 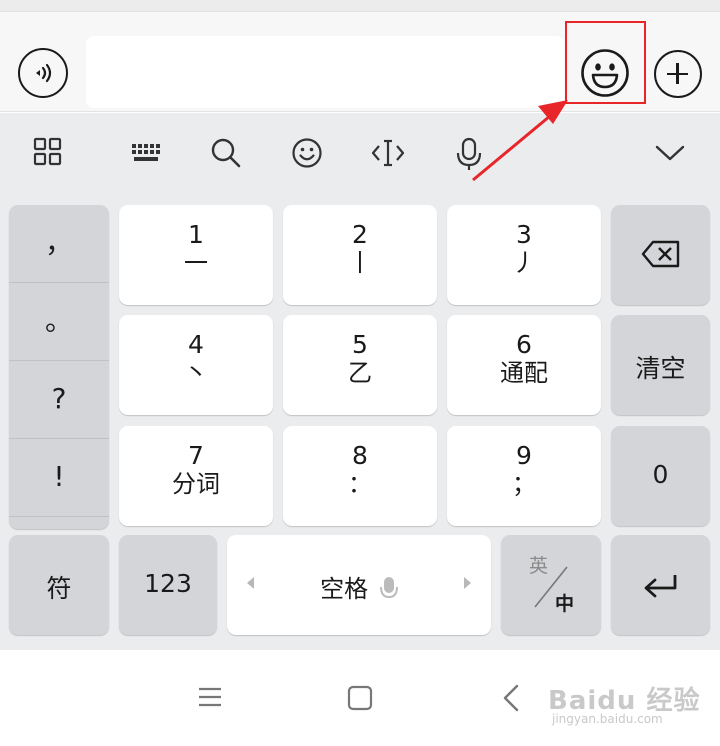 I want to click on key-stroke: 丶, so click(x=196, y=373).